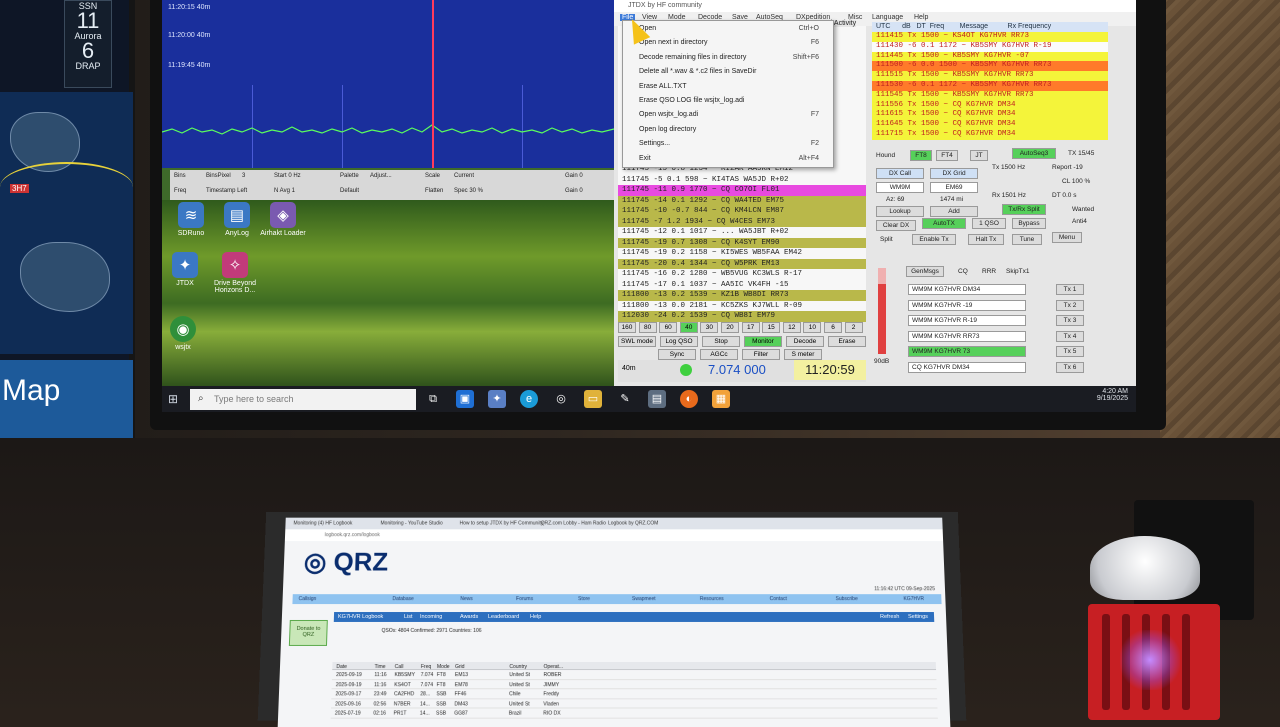 This screenshot has width=1280, height=727. Describe the element at coordinates (990, 134) in the screenshot. I see `rx-row: 111715 Tx 1500 ~ CQ KG7HVR DM34` at that location.